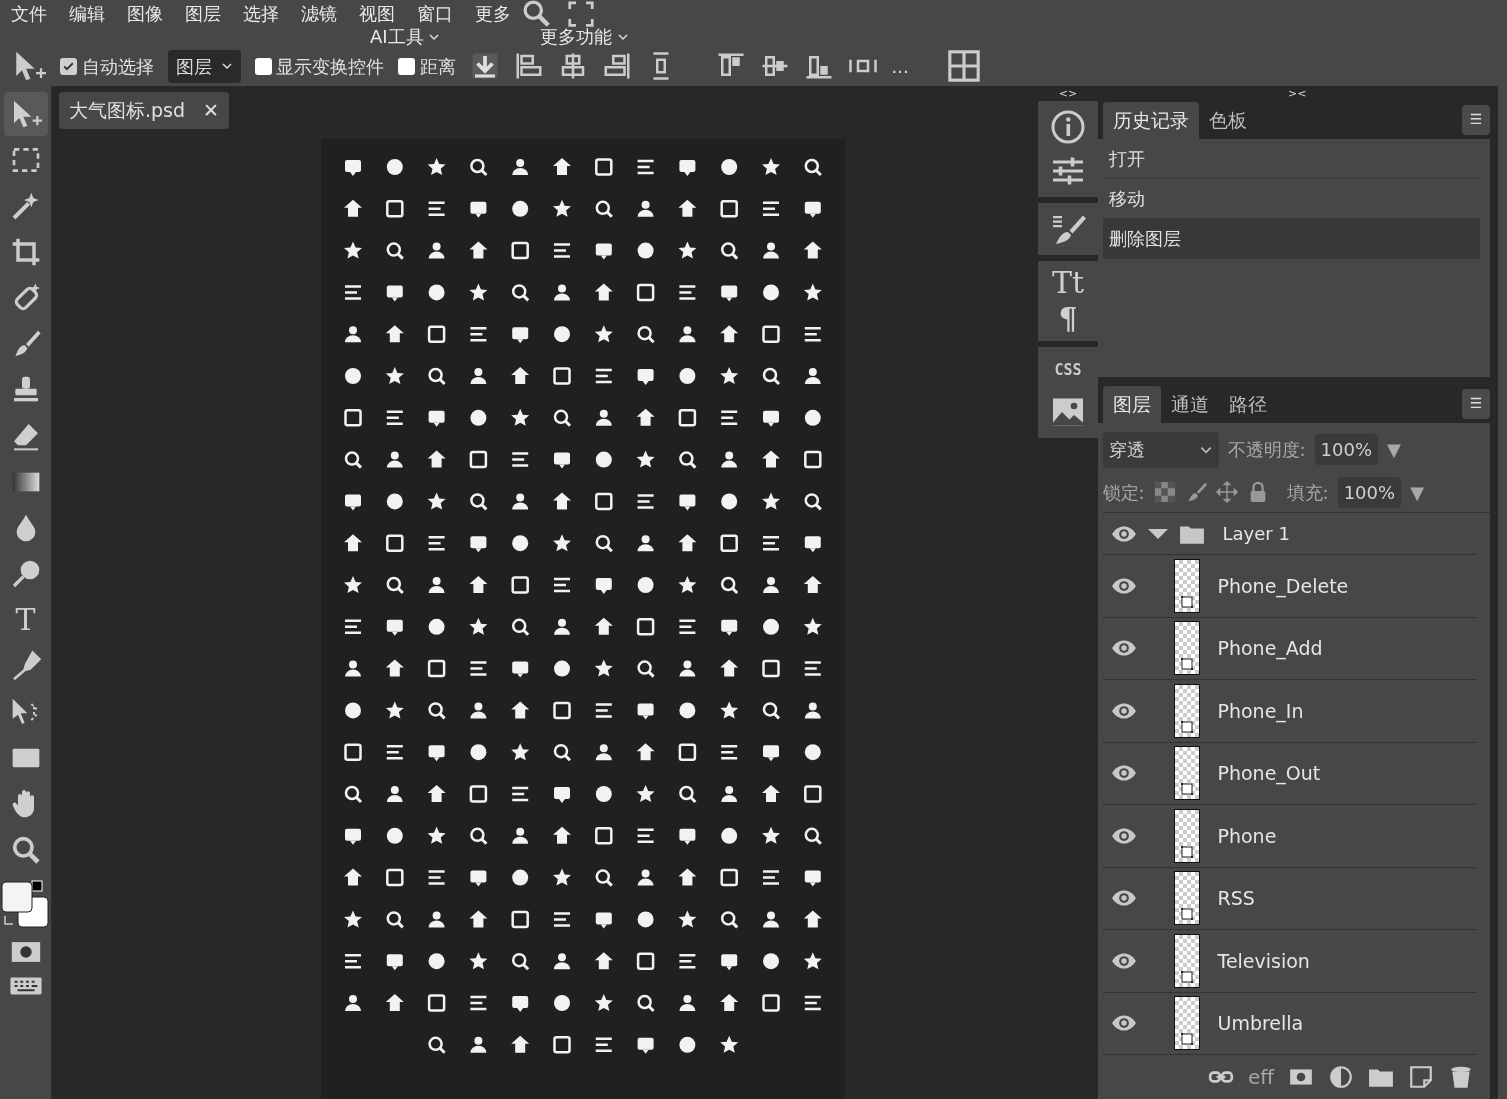  I want to click on blend-mode-dropdown: 穿透, so click(1160, 449).